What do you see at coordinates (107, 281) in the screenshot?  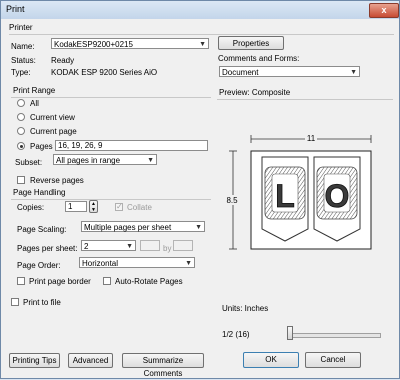 I see `auto-rotate-checkbox` at bounding box center [107, 281].